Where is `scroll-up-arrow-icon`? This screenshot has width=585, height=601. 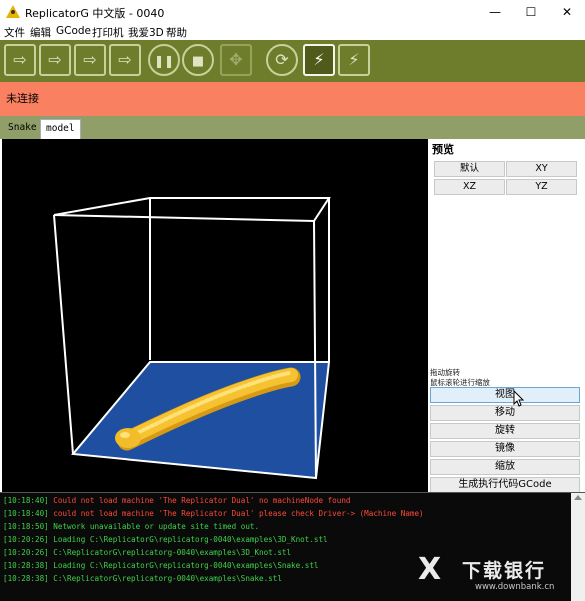 scroll-up-arrow-icon is located at coordinates (578, 497).